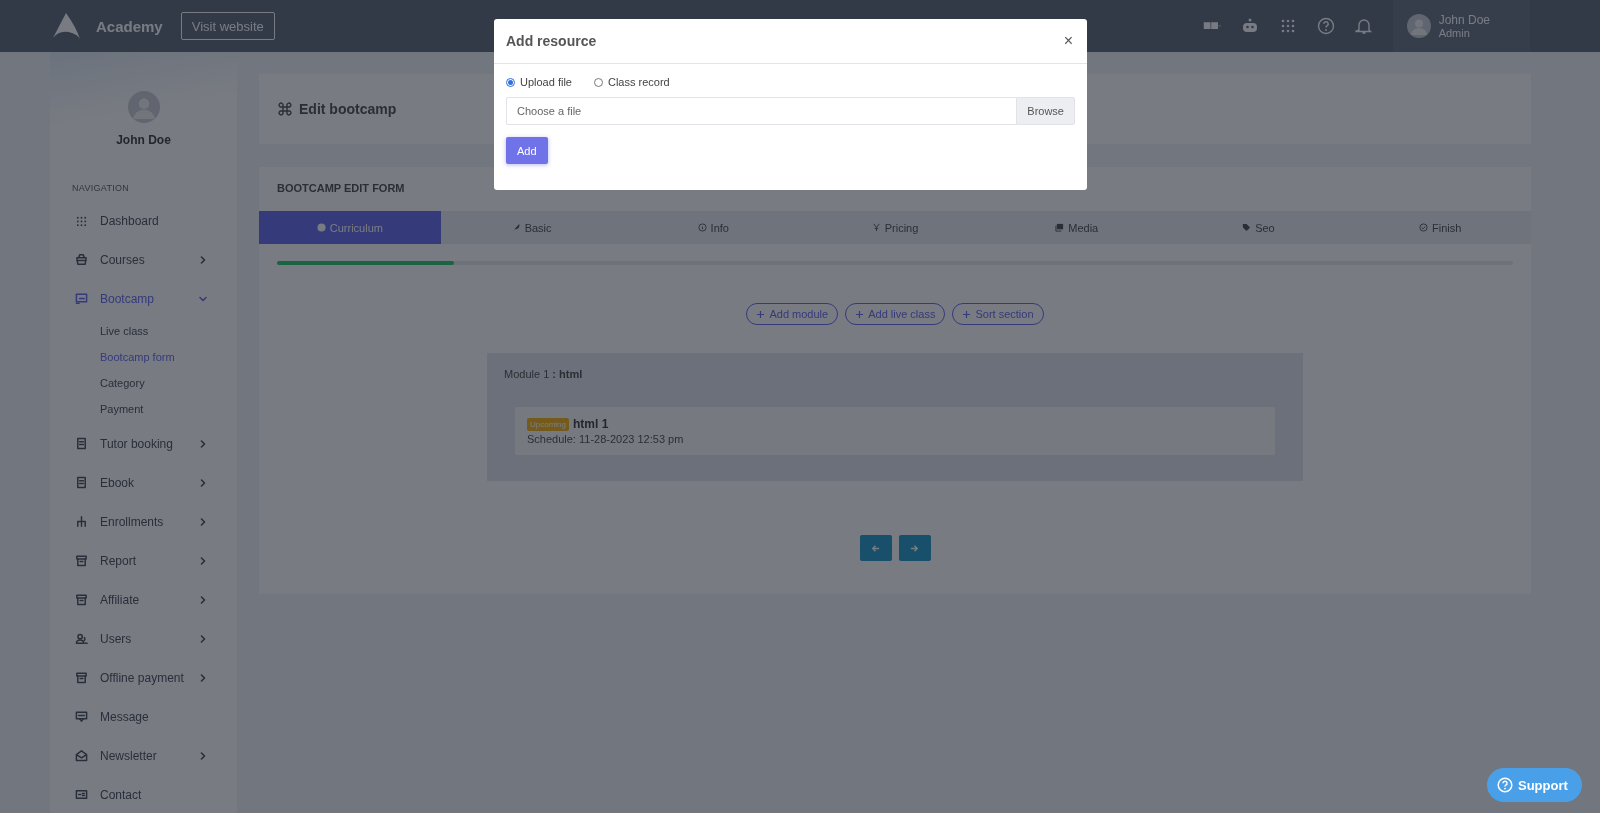 Image resolution: width=1600 pixels, height=813 pixels. I want to click on sidebar-item: Courses, so click(143, 259).